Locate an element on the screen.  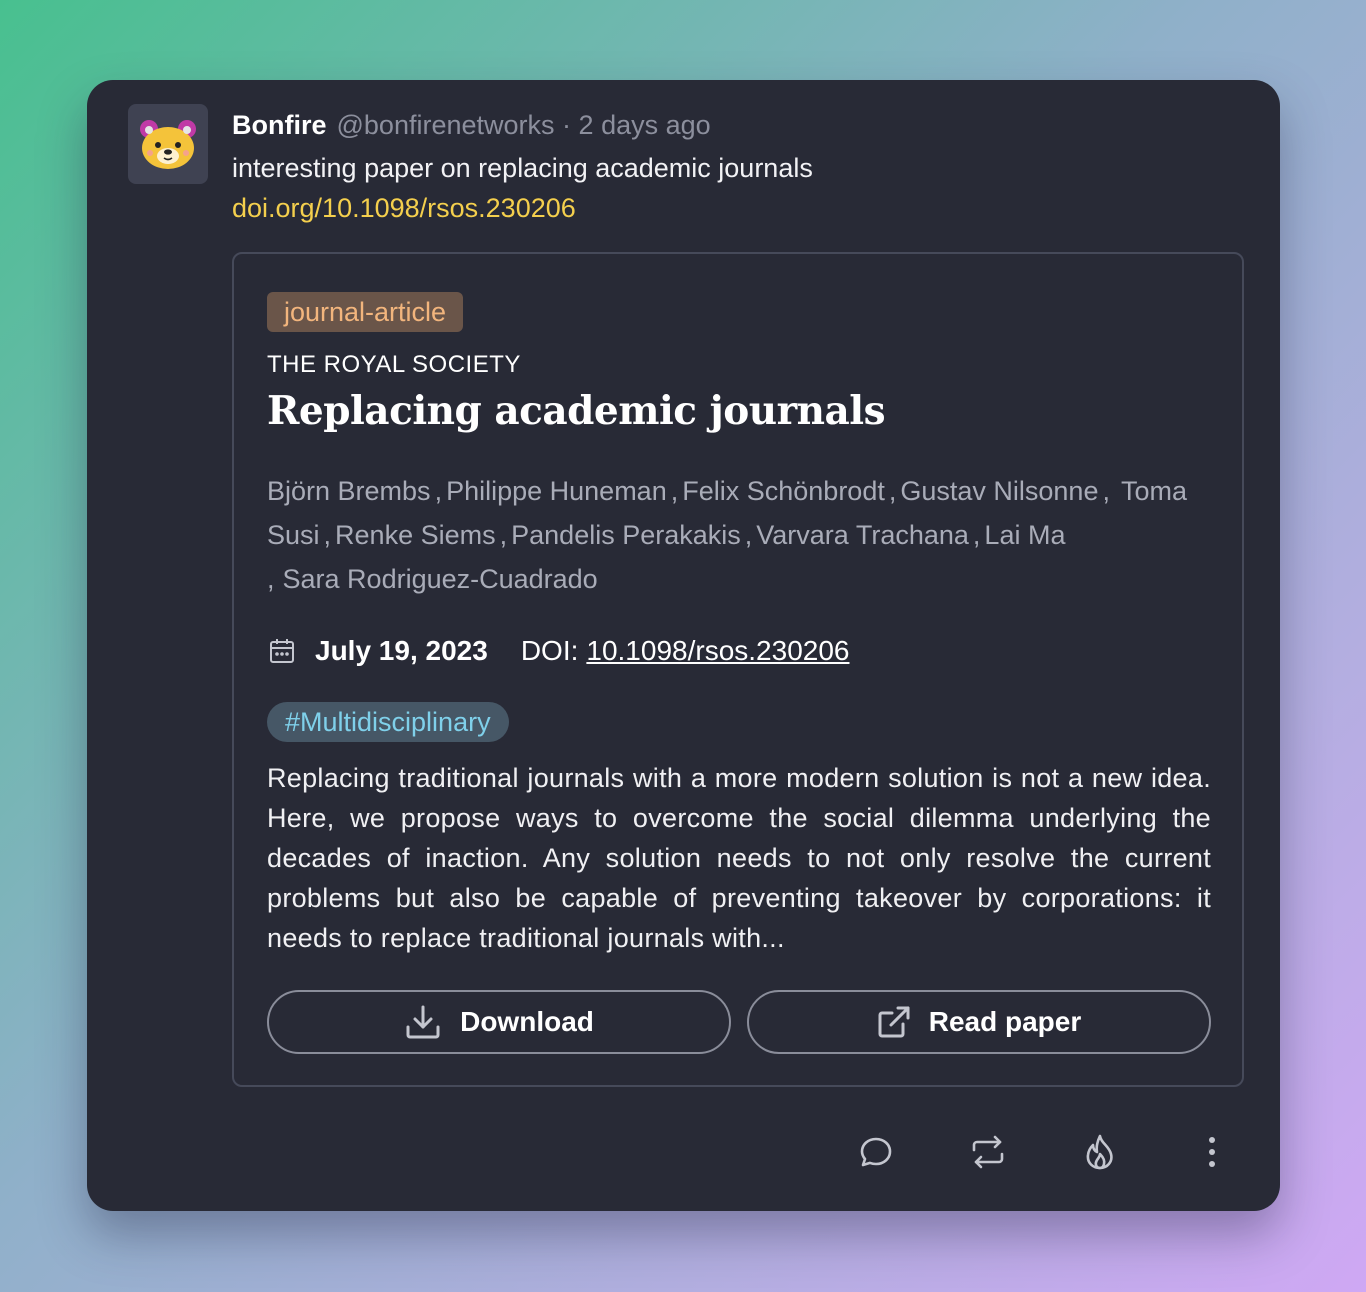
author-item: Pandelis Perakakis is located at coordinates (626, 535).